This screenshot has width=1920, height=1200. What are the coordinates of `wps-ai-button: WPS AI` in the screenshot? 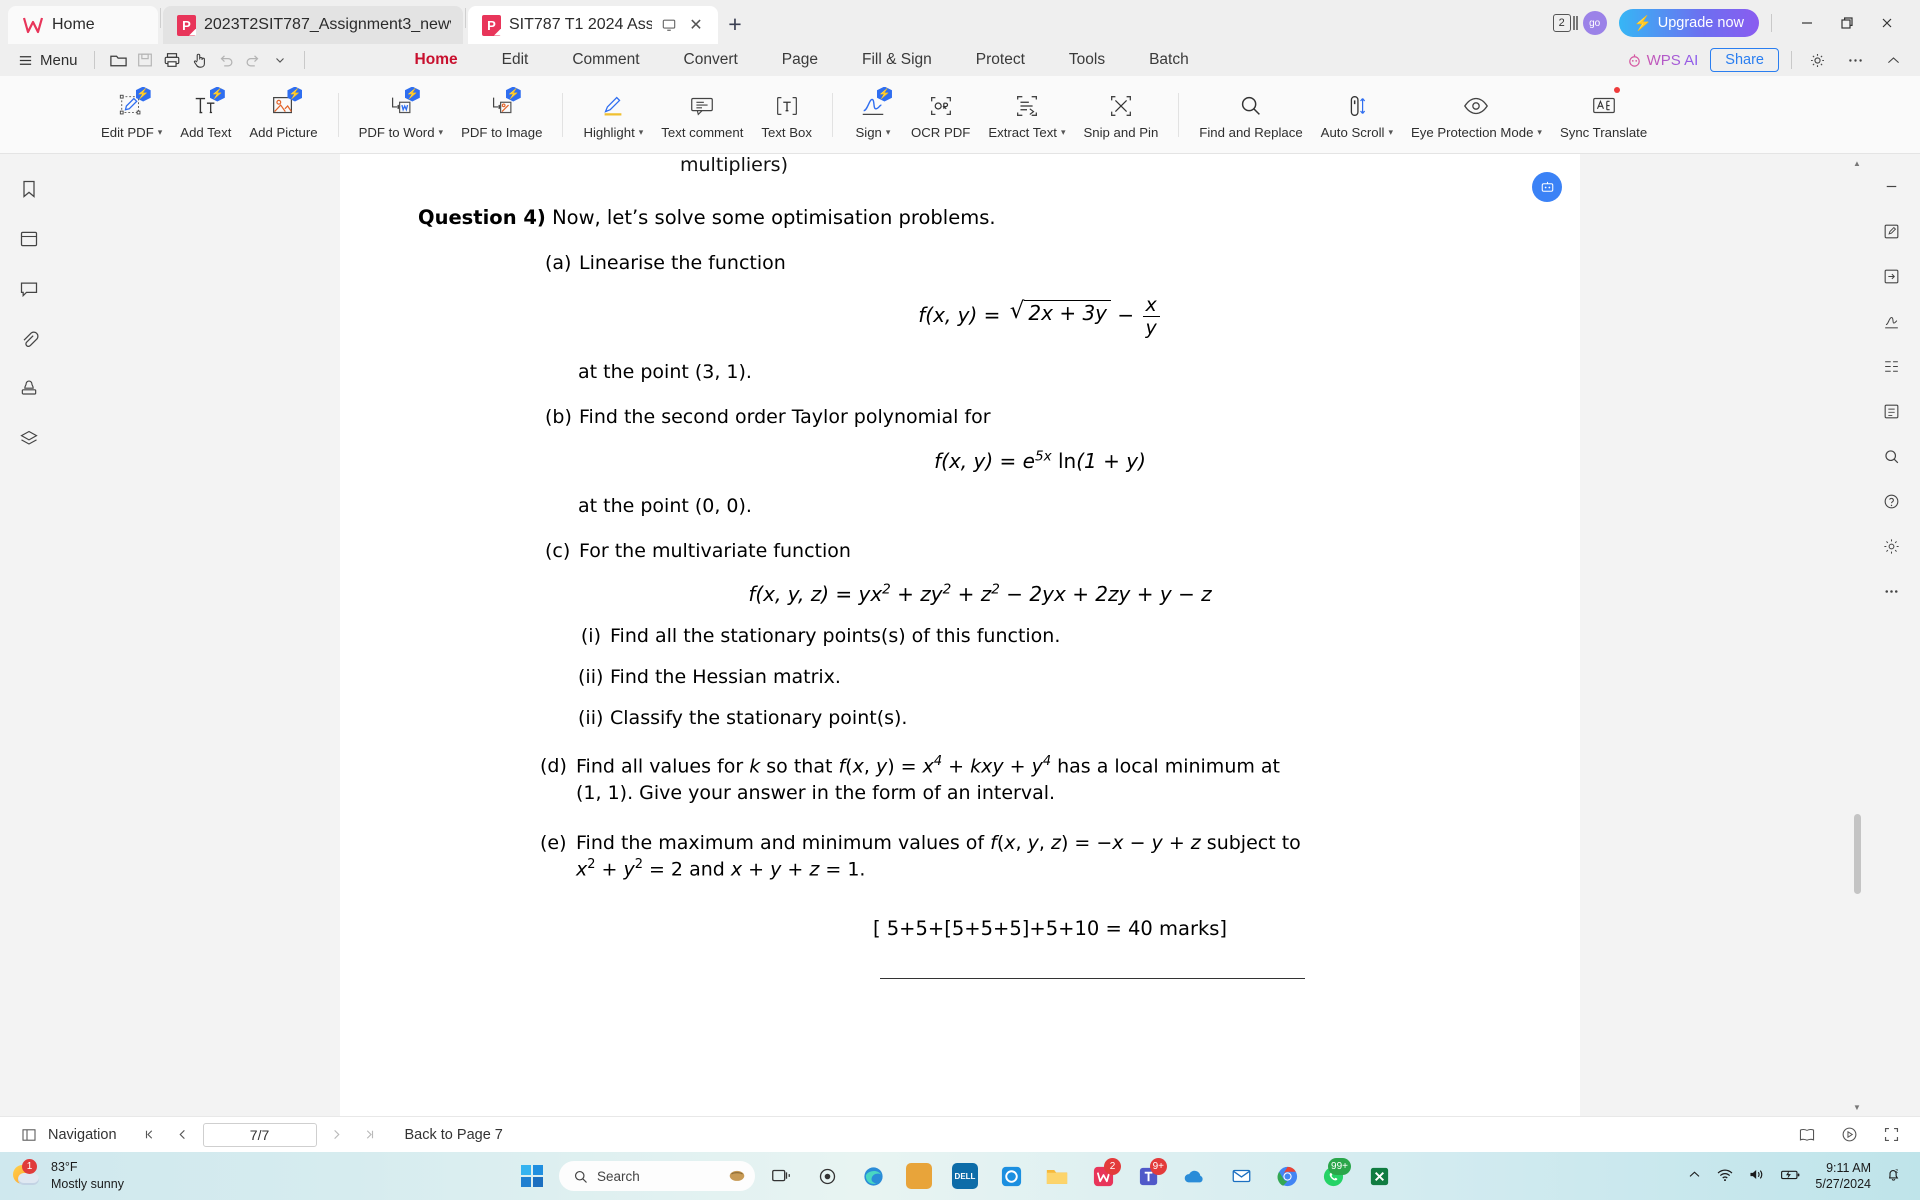 It's located at (1663, 60).